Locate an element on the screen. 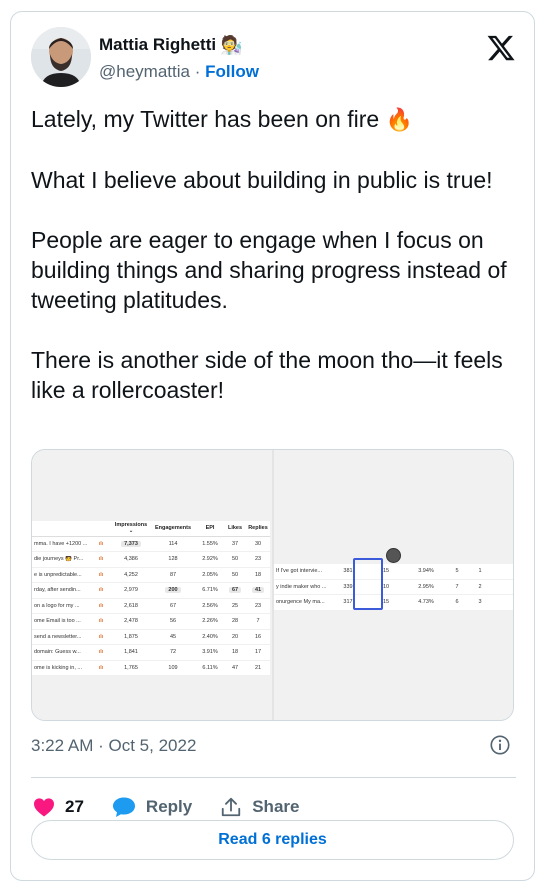 The height and width of the screenshot is (893, 543). likes-cell: 28 is located at coordinates (235, 621).